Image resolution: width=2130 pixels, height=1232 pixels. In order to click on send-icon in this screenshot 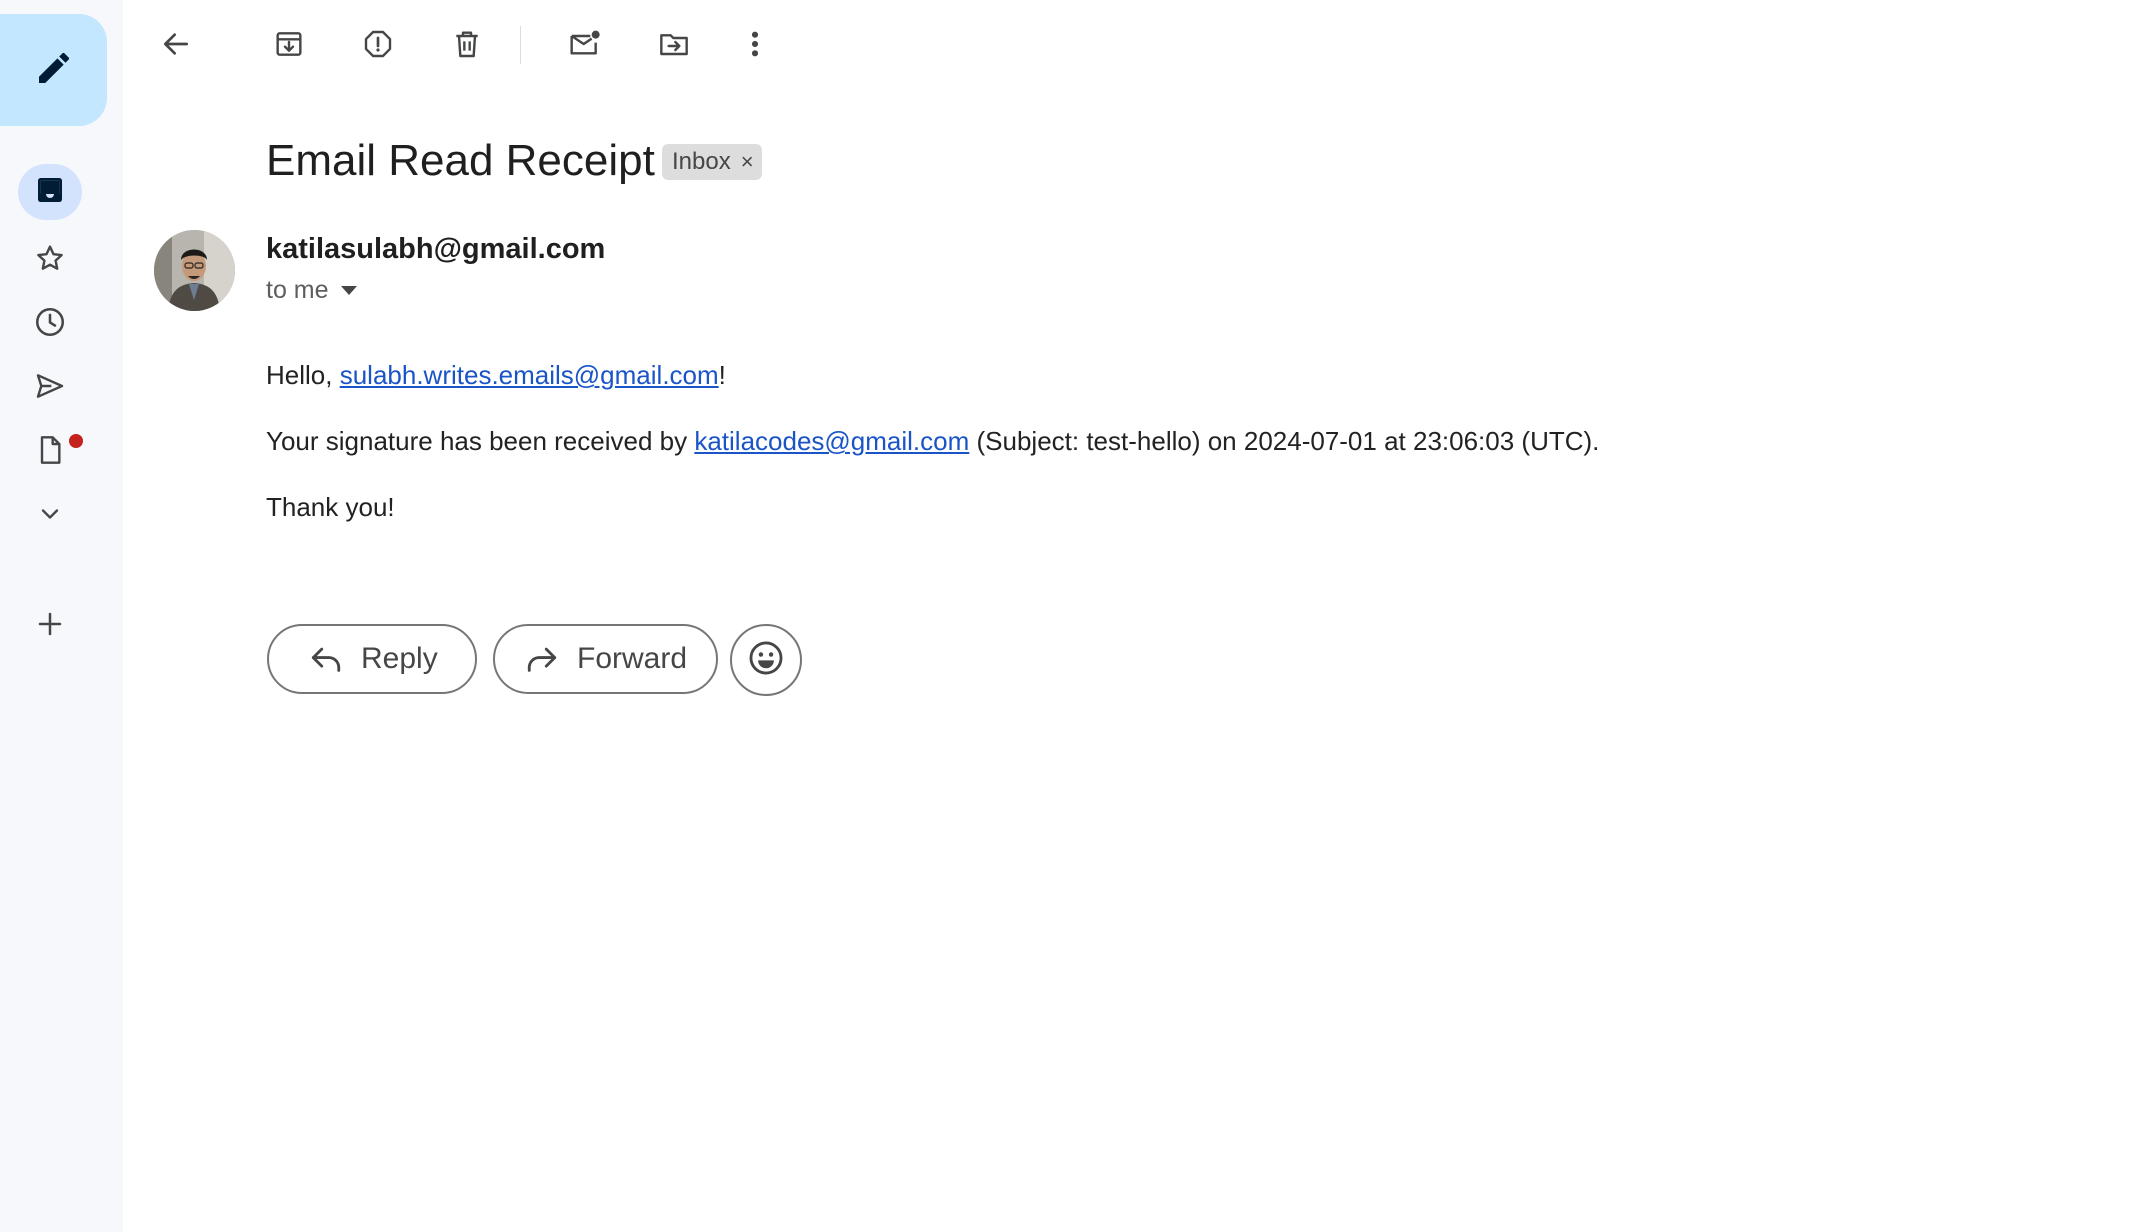, I will do `click(50, 388)`.